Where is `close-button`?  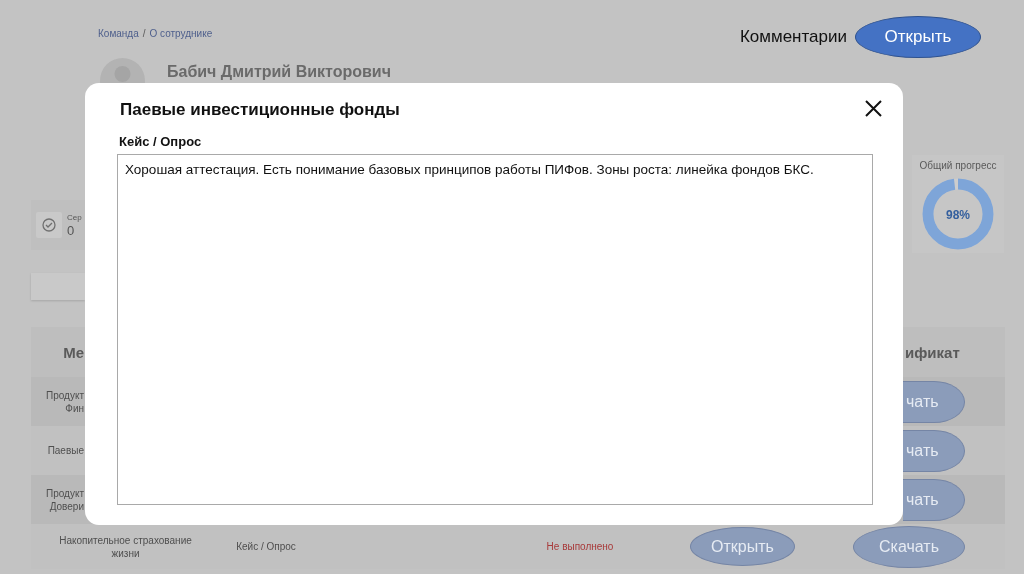
close-button is located at coordinates (873, 108).